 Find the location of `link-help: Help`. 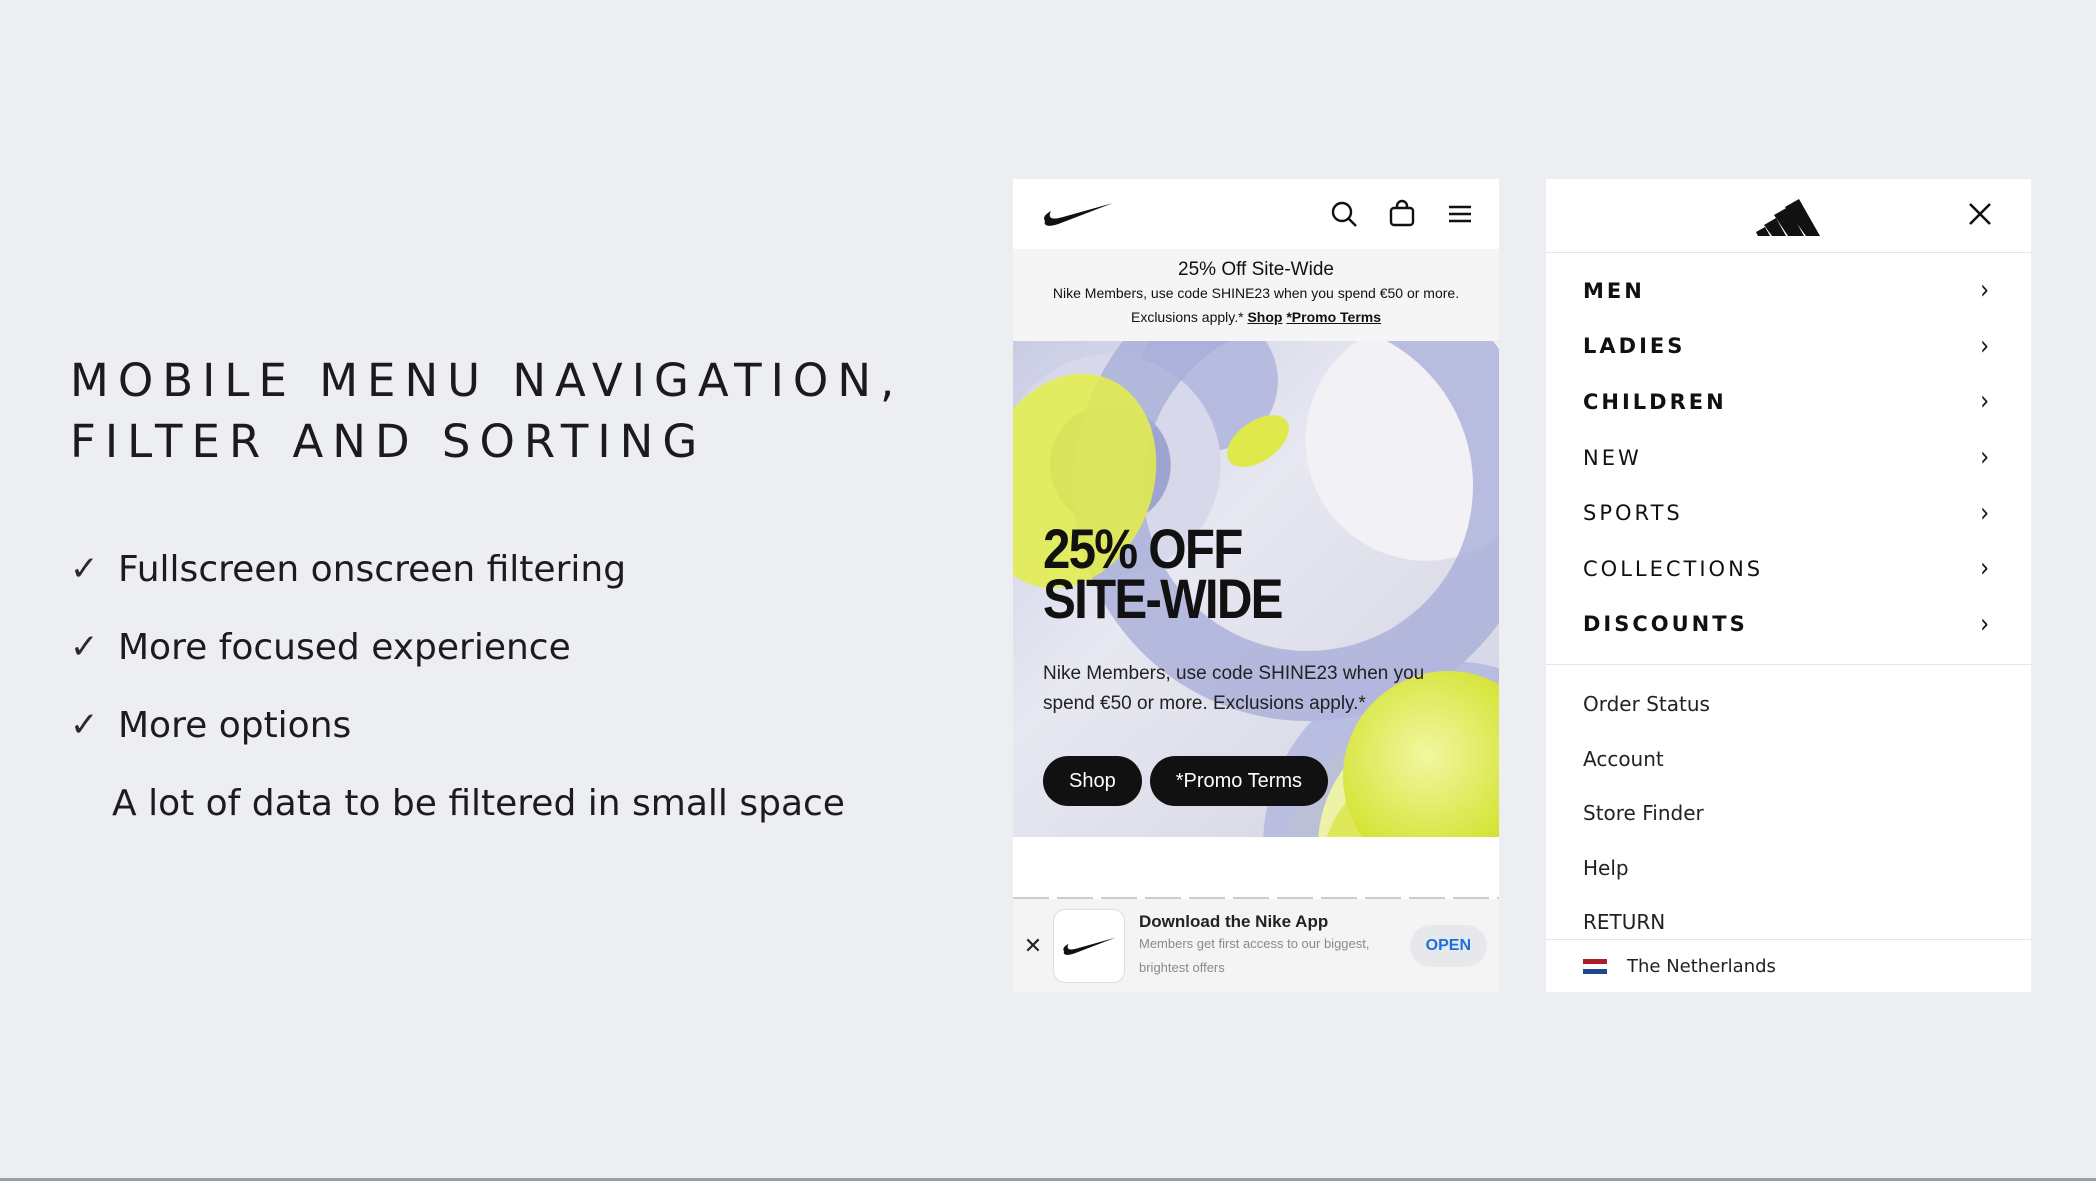

link-help: Help is located at coordinates (1788, 867).